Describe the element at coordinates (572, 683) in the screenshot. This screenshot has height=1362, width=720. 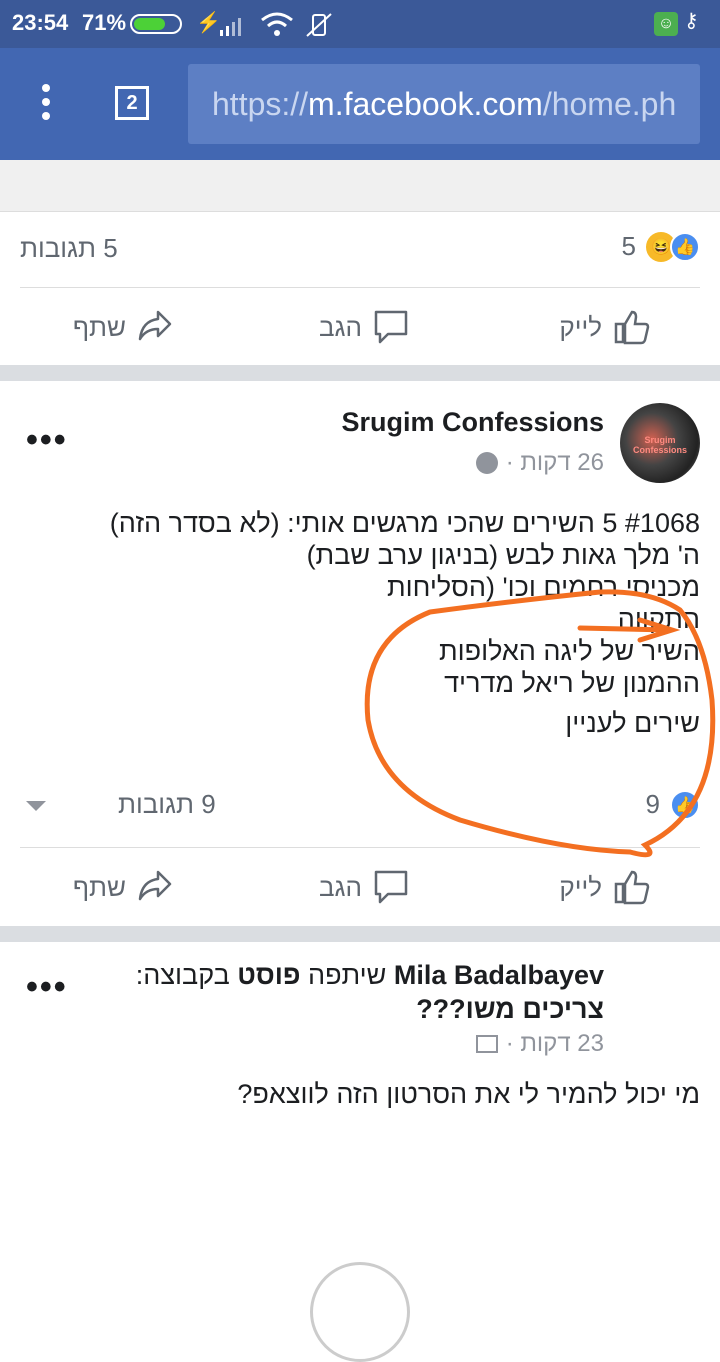
I see `post-line: ההמנון של ריאל מדריד` at that location.